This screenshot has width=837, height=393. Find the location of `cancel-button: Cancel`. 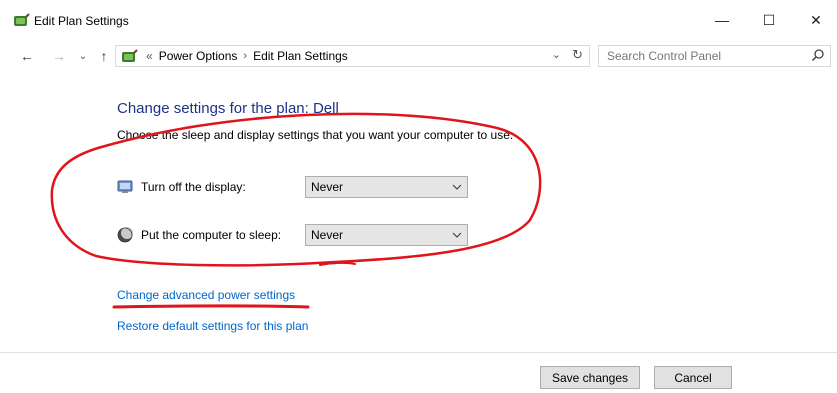

cancel-button: Cancel is located at coordinates (693, 377).